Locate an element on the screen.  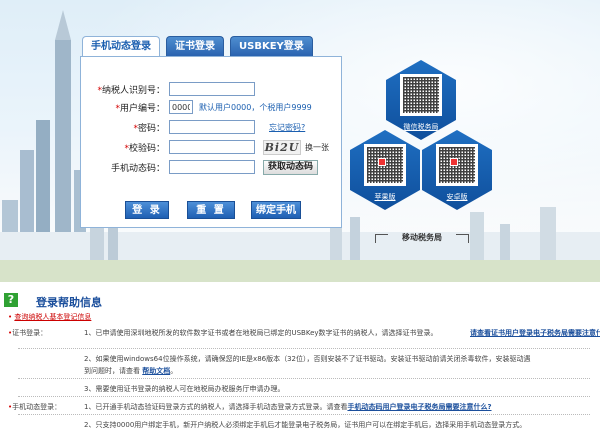
sms-code-input is located at coordinates (212, 167).